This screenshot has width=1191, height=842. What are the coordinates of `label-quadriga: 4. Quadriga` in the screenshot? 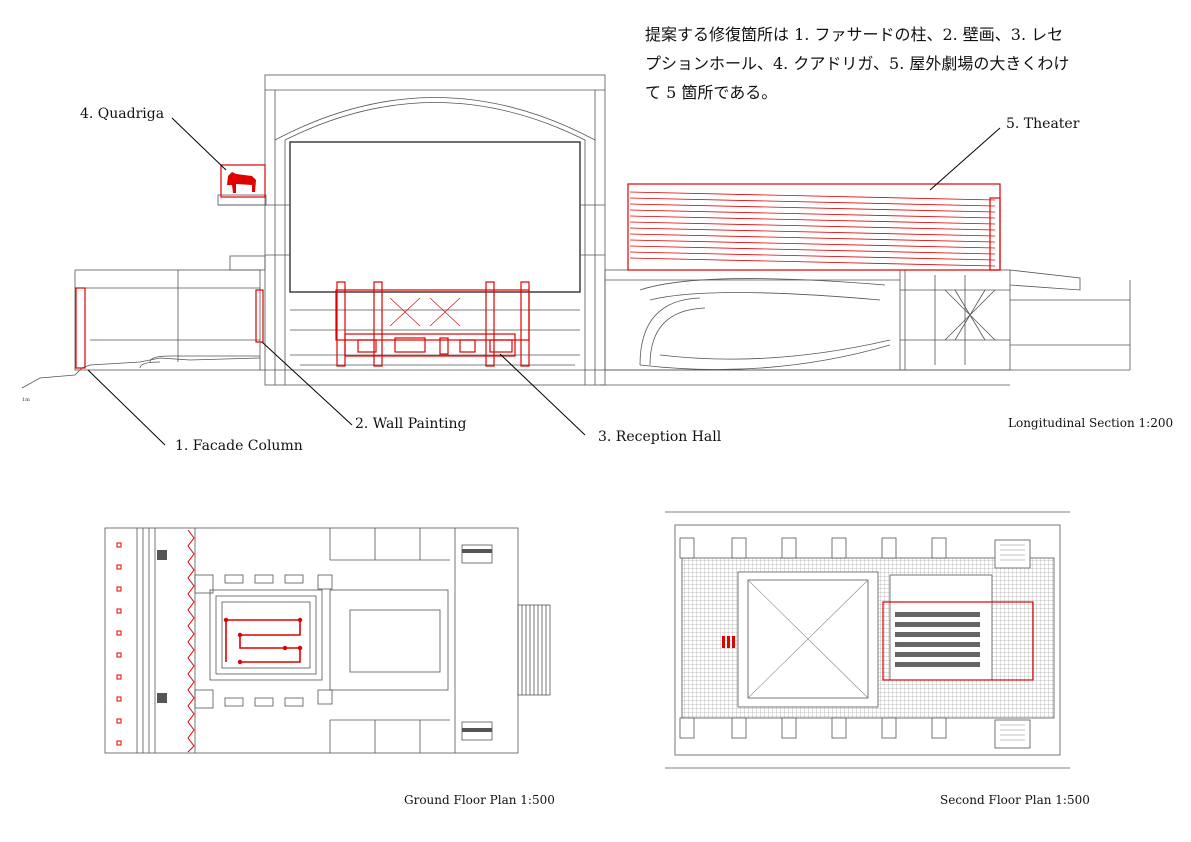 It's located at (122, 114).